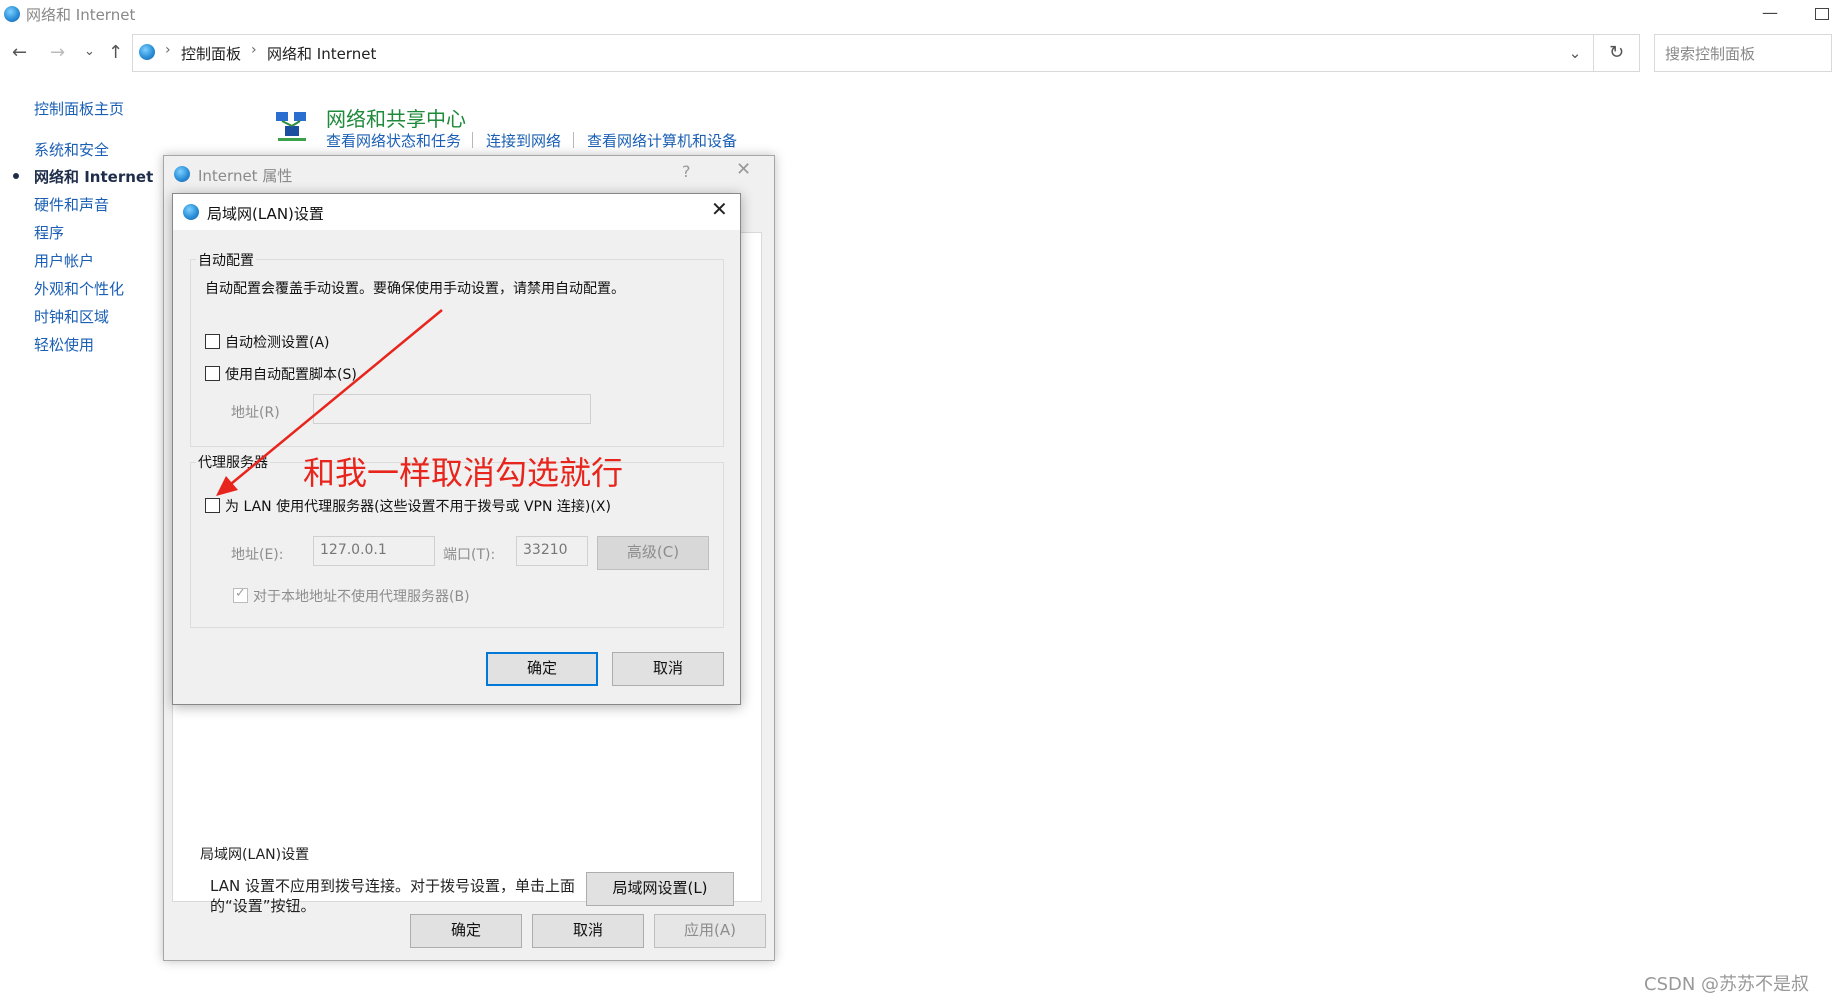  Describe the element at coordinates (418, 506) in the screenshot. I see `use-proxy-label: 为 LAN 使用代理服务器(这些设置不用于拨号或 VPN 连接)(X)` at that location.